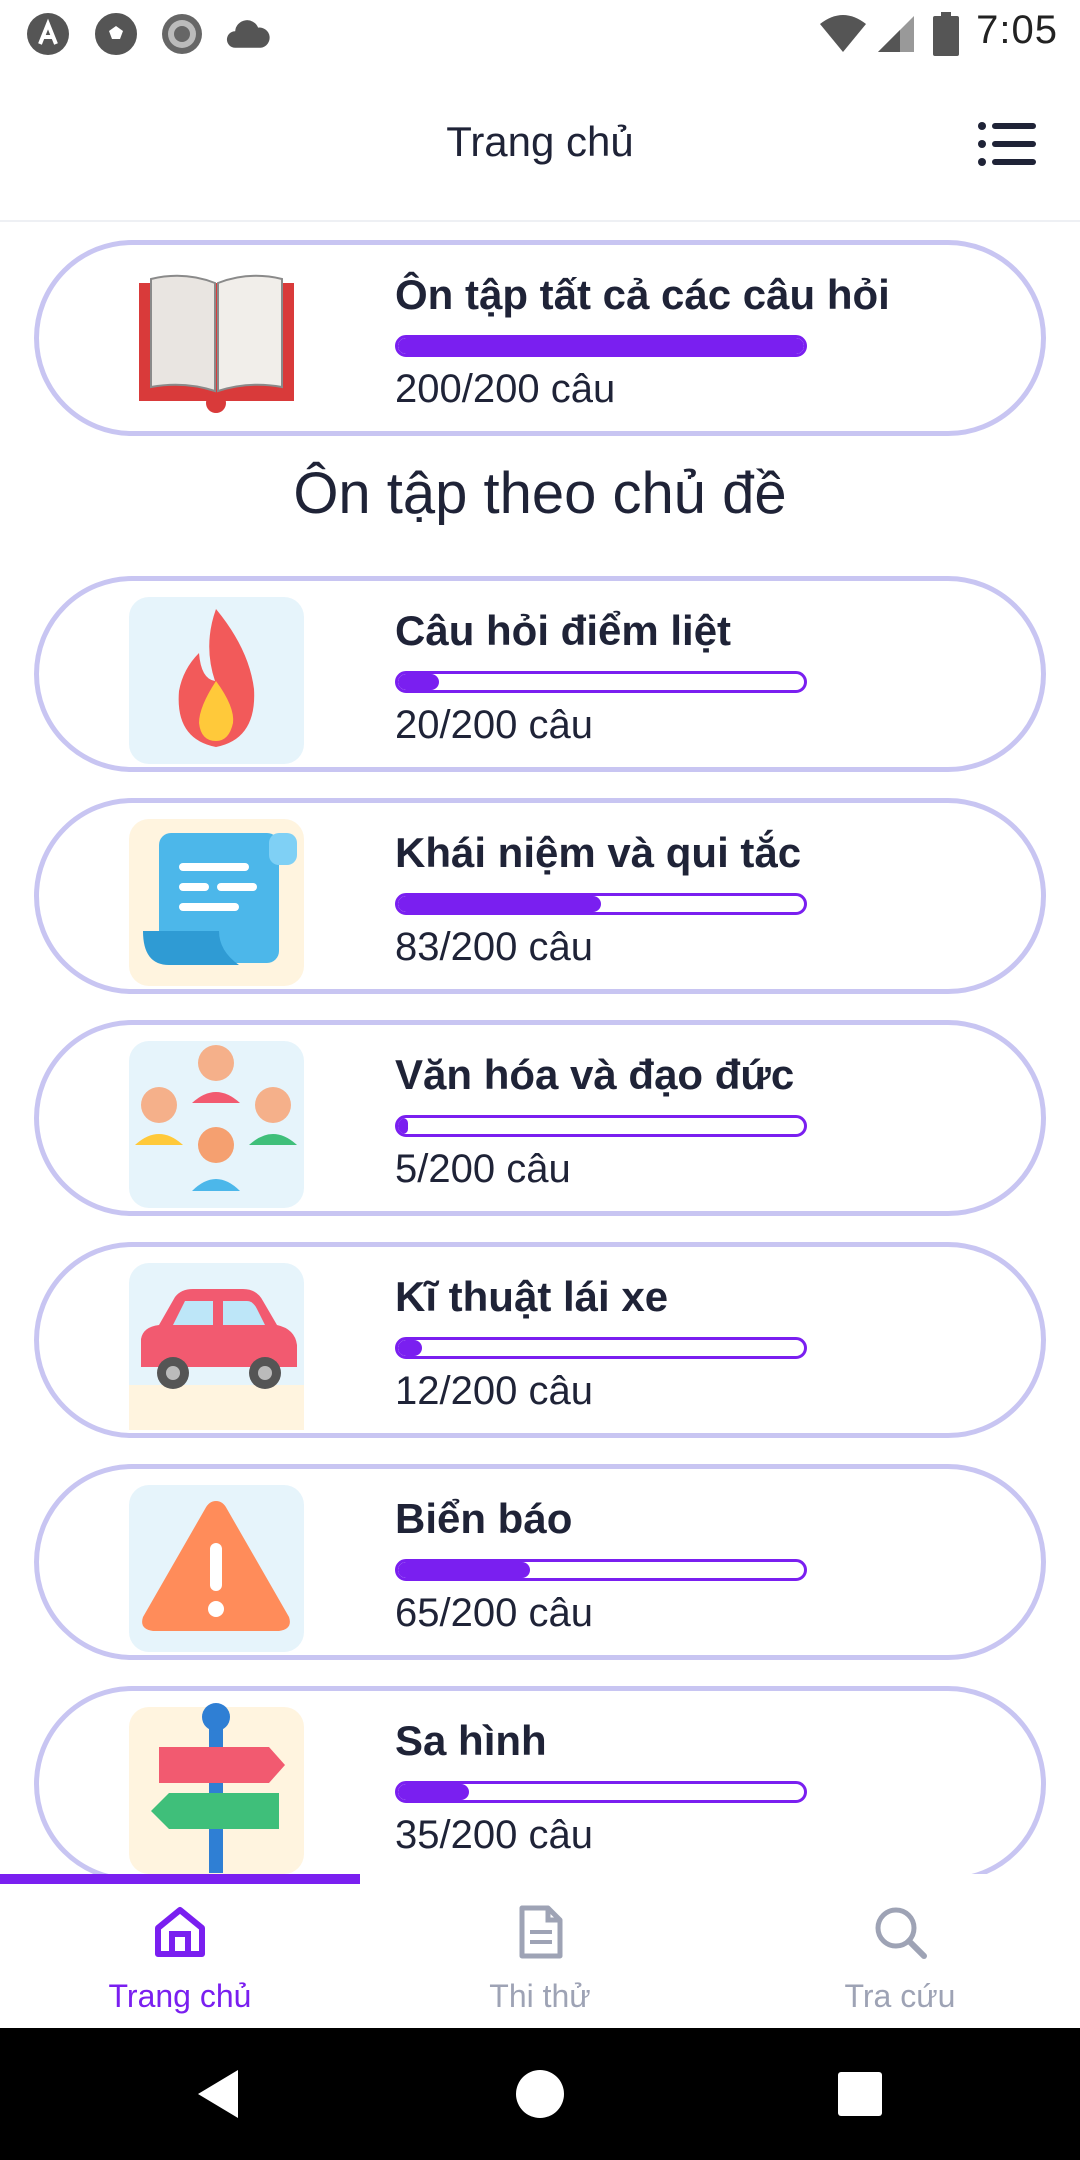  What do you see at coordinates (494, 725) in the screenshot?
I see `card-count: 20/200 câu` at bounding box center [494, 725].